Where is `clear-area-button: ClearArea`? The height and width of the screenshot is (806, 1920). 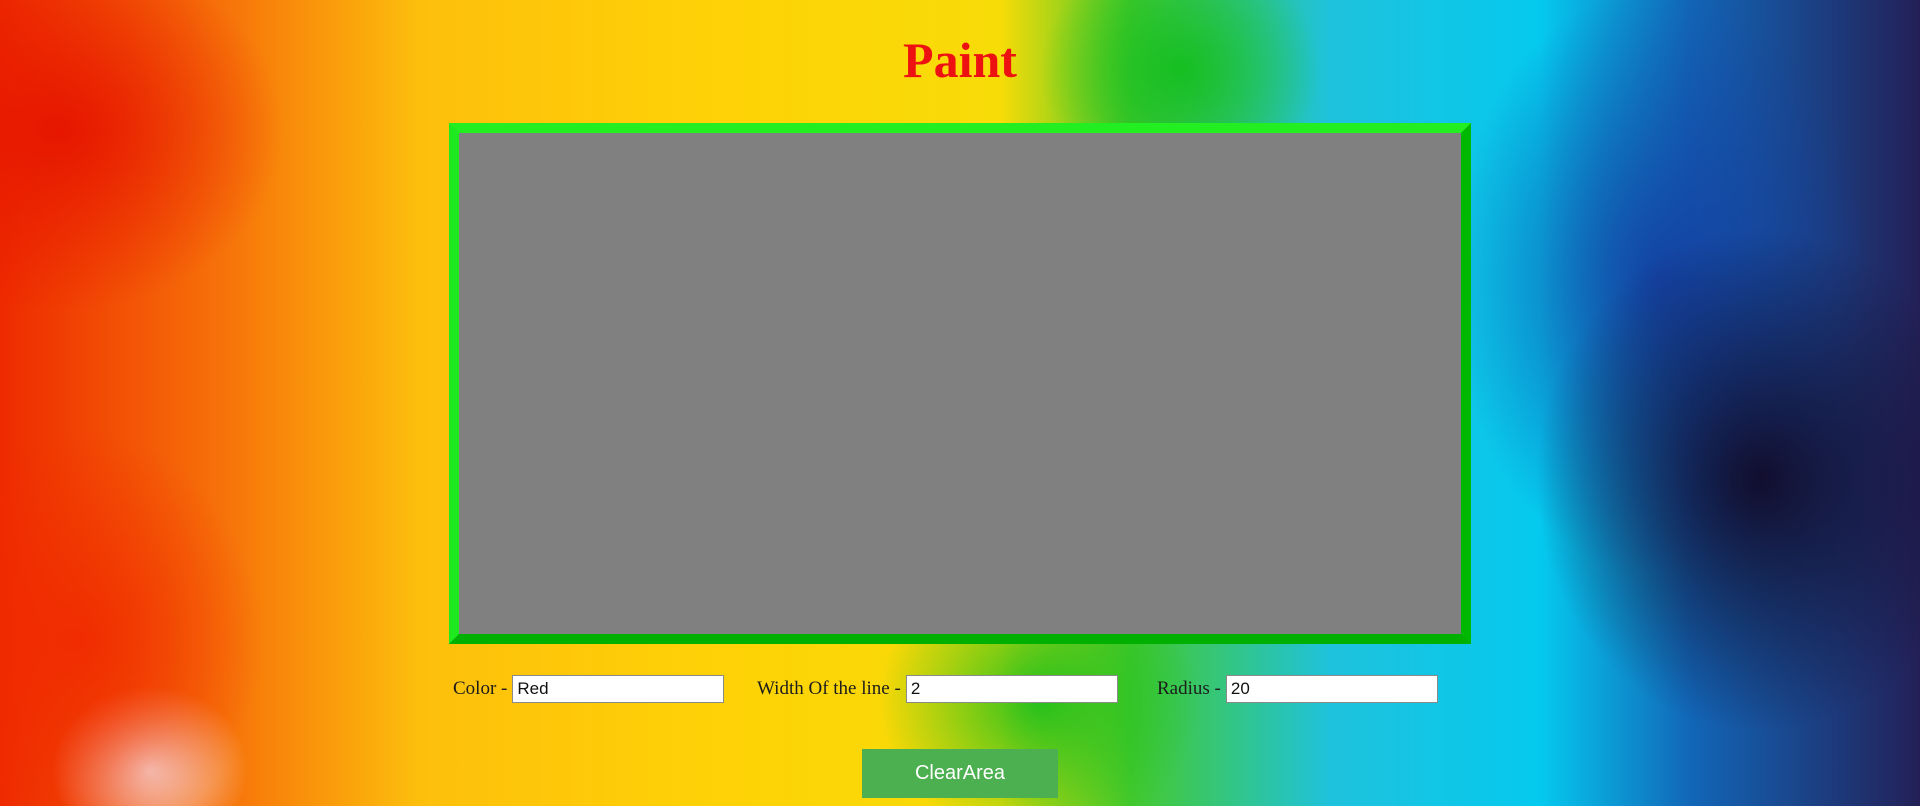
clear-area-button: ClearArea is located at coordinates (960, 773).